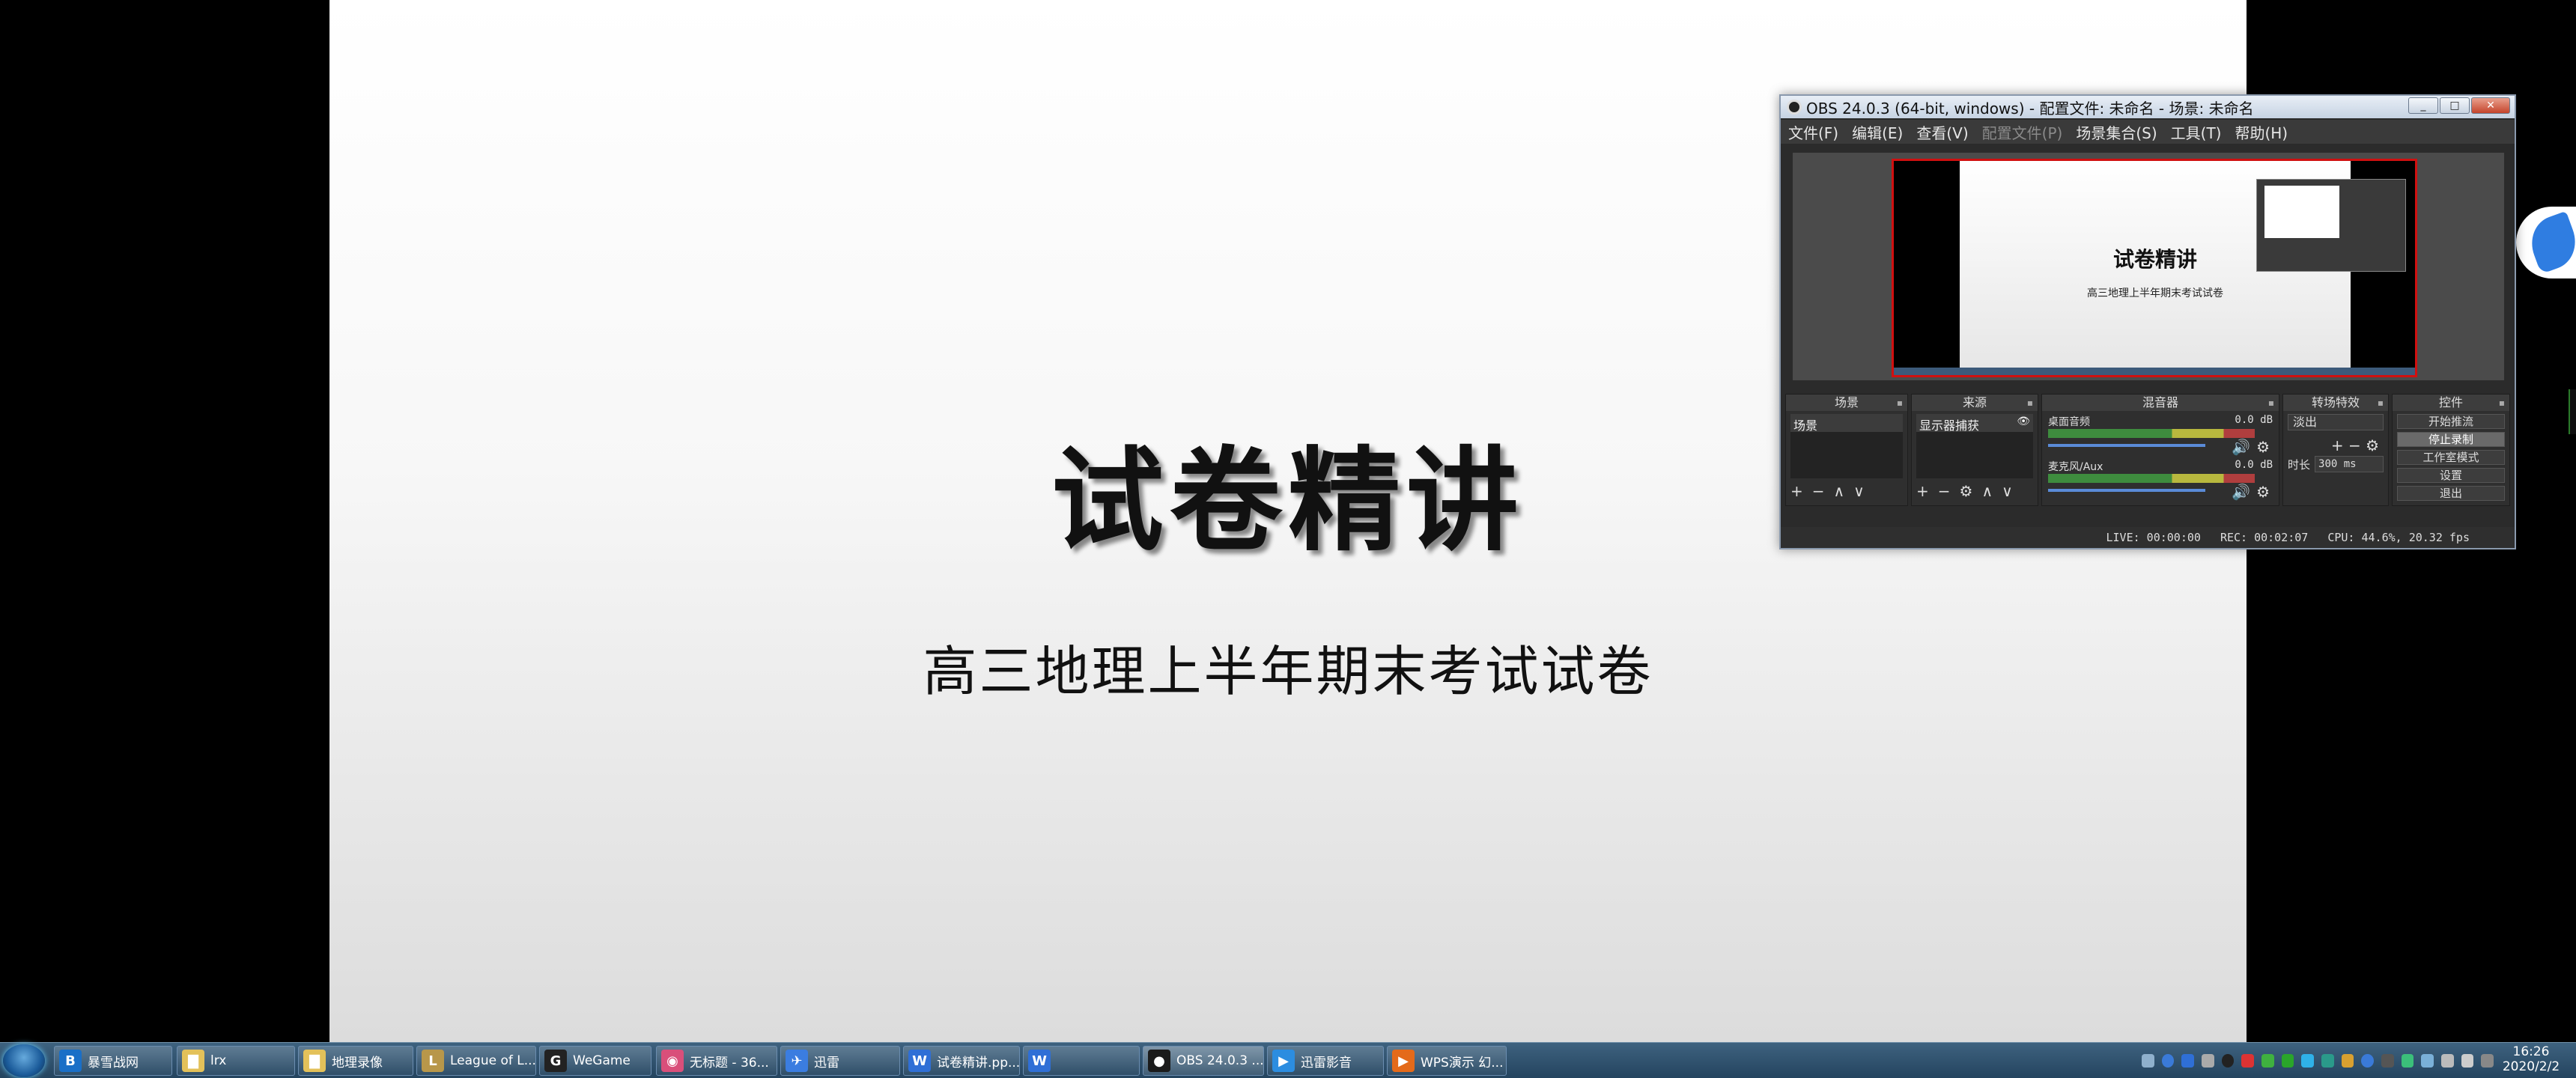 The width and height of the screenshot is (2576, 1078). I want to click on tray-help-icon, so click(2168, 1061).